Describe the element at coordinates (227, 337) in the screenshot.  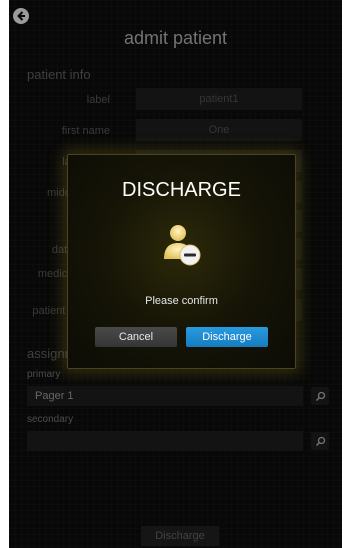
I see `confirm-discharge-button: Discharge` at that location.